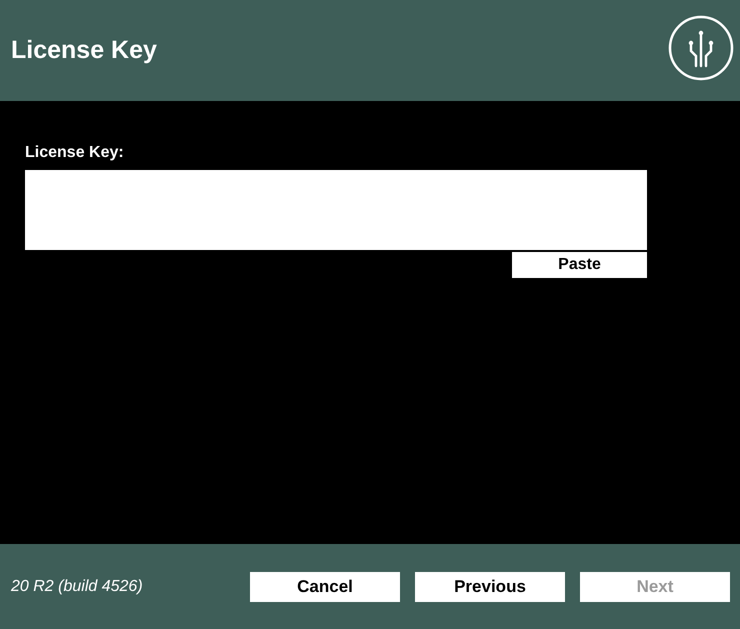  Describe the element at coordinates (579, 265) in the screenshot. I see `paste-button: Paste` at that location.